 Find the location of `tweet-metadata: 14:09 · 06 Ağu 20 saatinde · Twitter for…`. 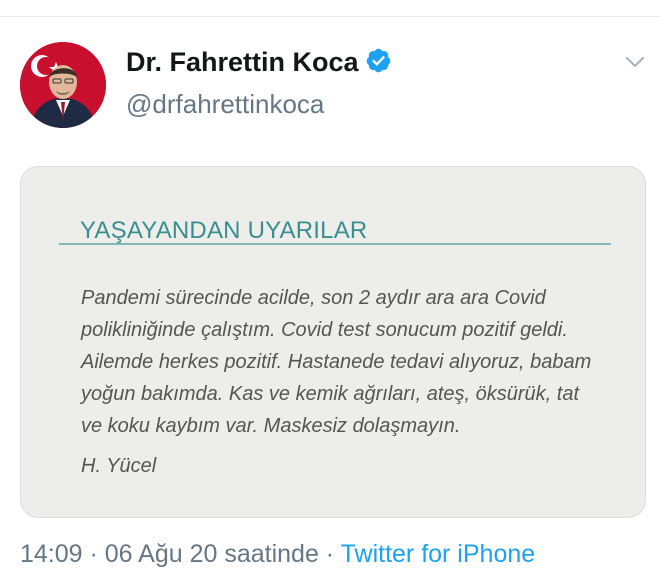

tweet-metadata: 14:09 · 06 Ağu 20 saatinde · Twitter for… is located at coordinates (277, 554).